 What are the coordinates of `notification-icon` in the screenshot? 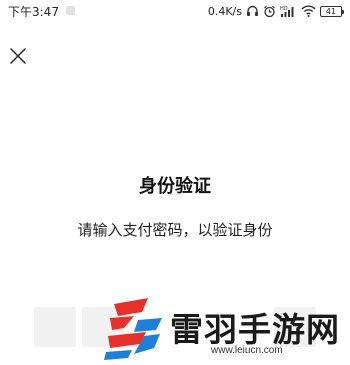 It's located at (70, 10).